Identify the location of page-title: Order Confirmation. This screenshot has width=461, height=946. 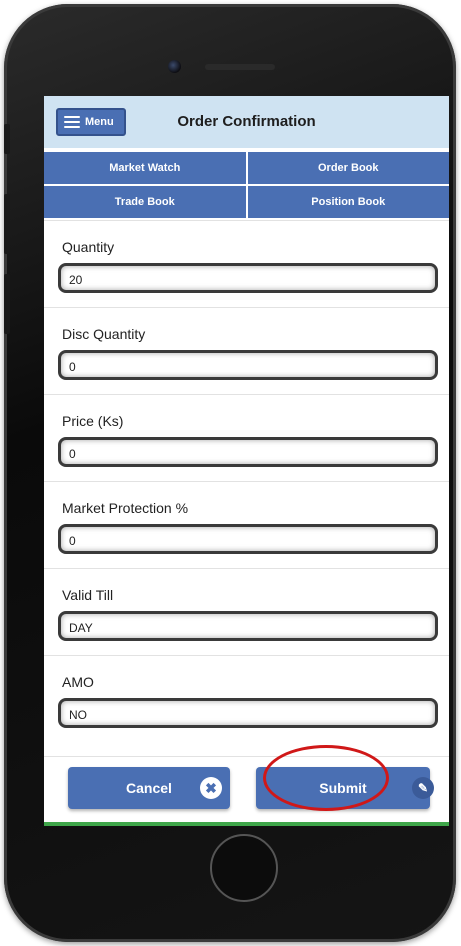
(246, 121).